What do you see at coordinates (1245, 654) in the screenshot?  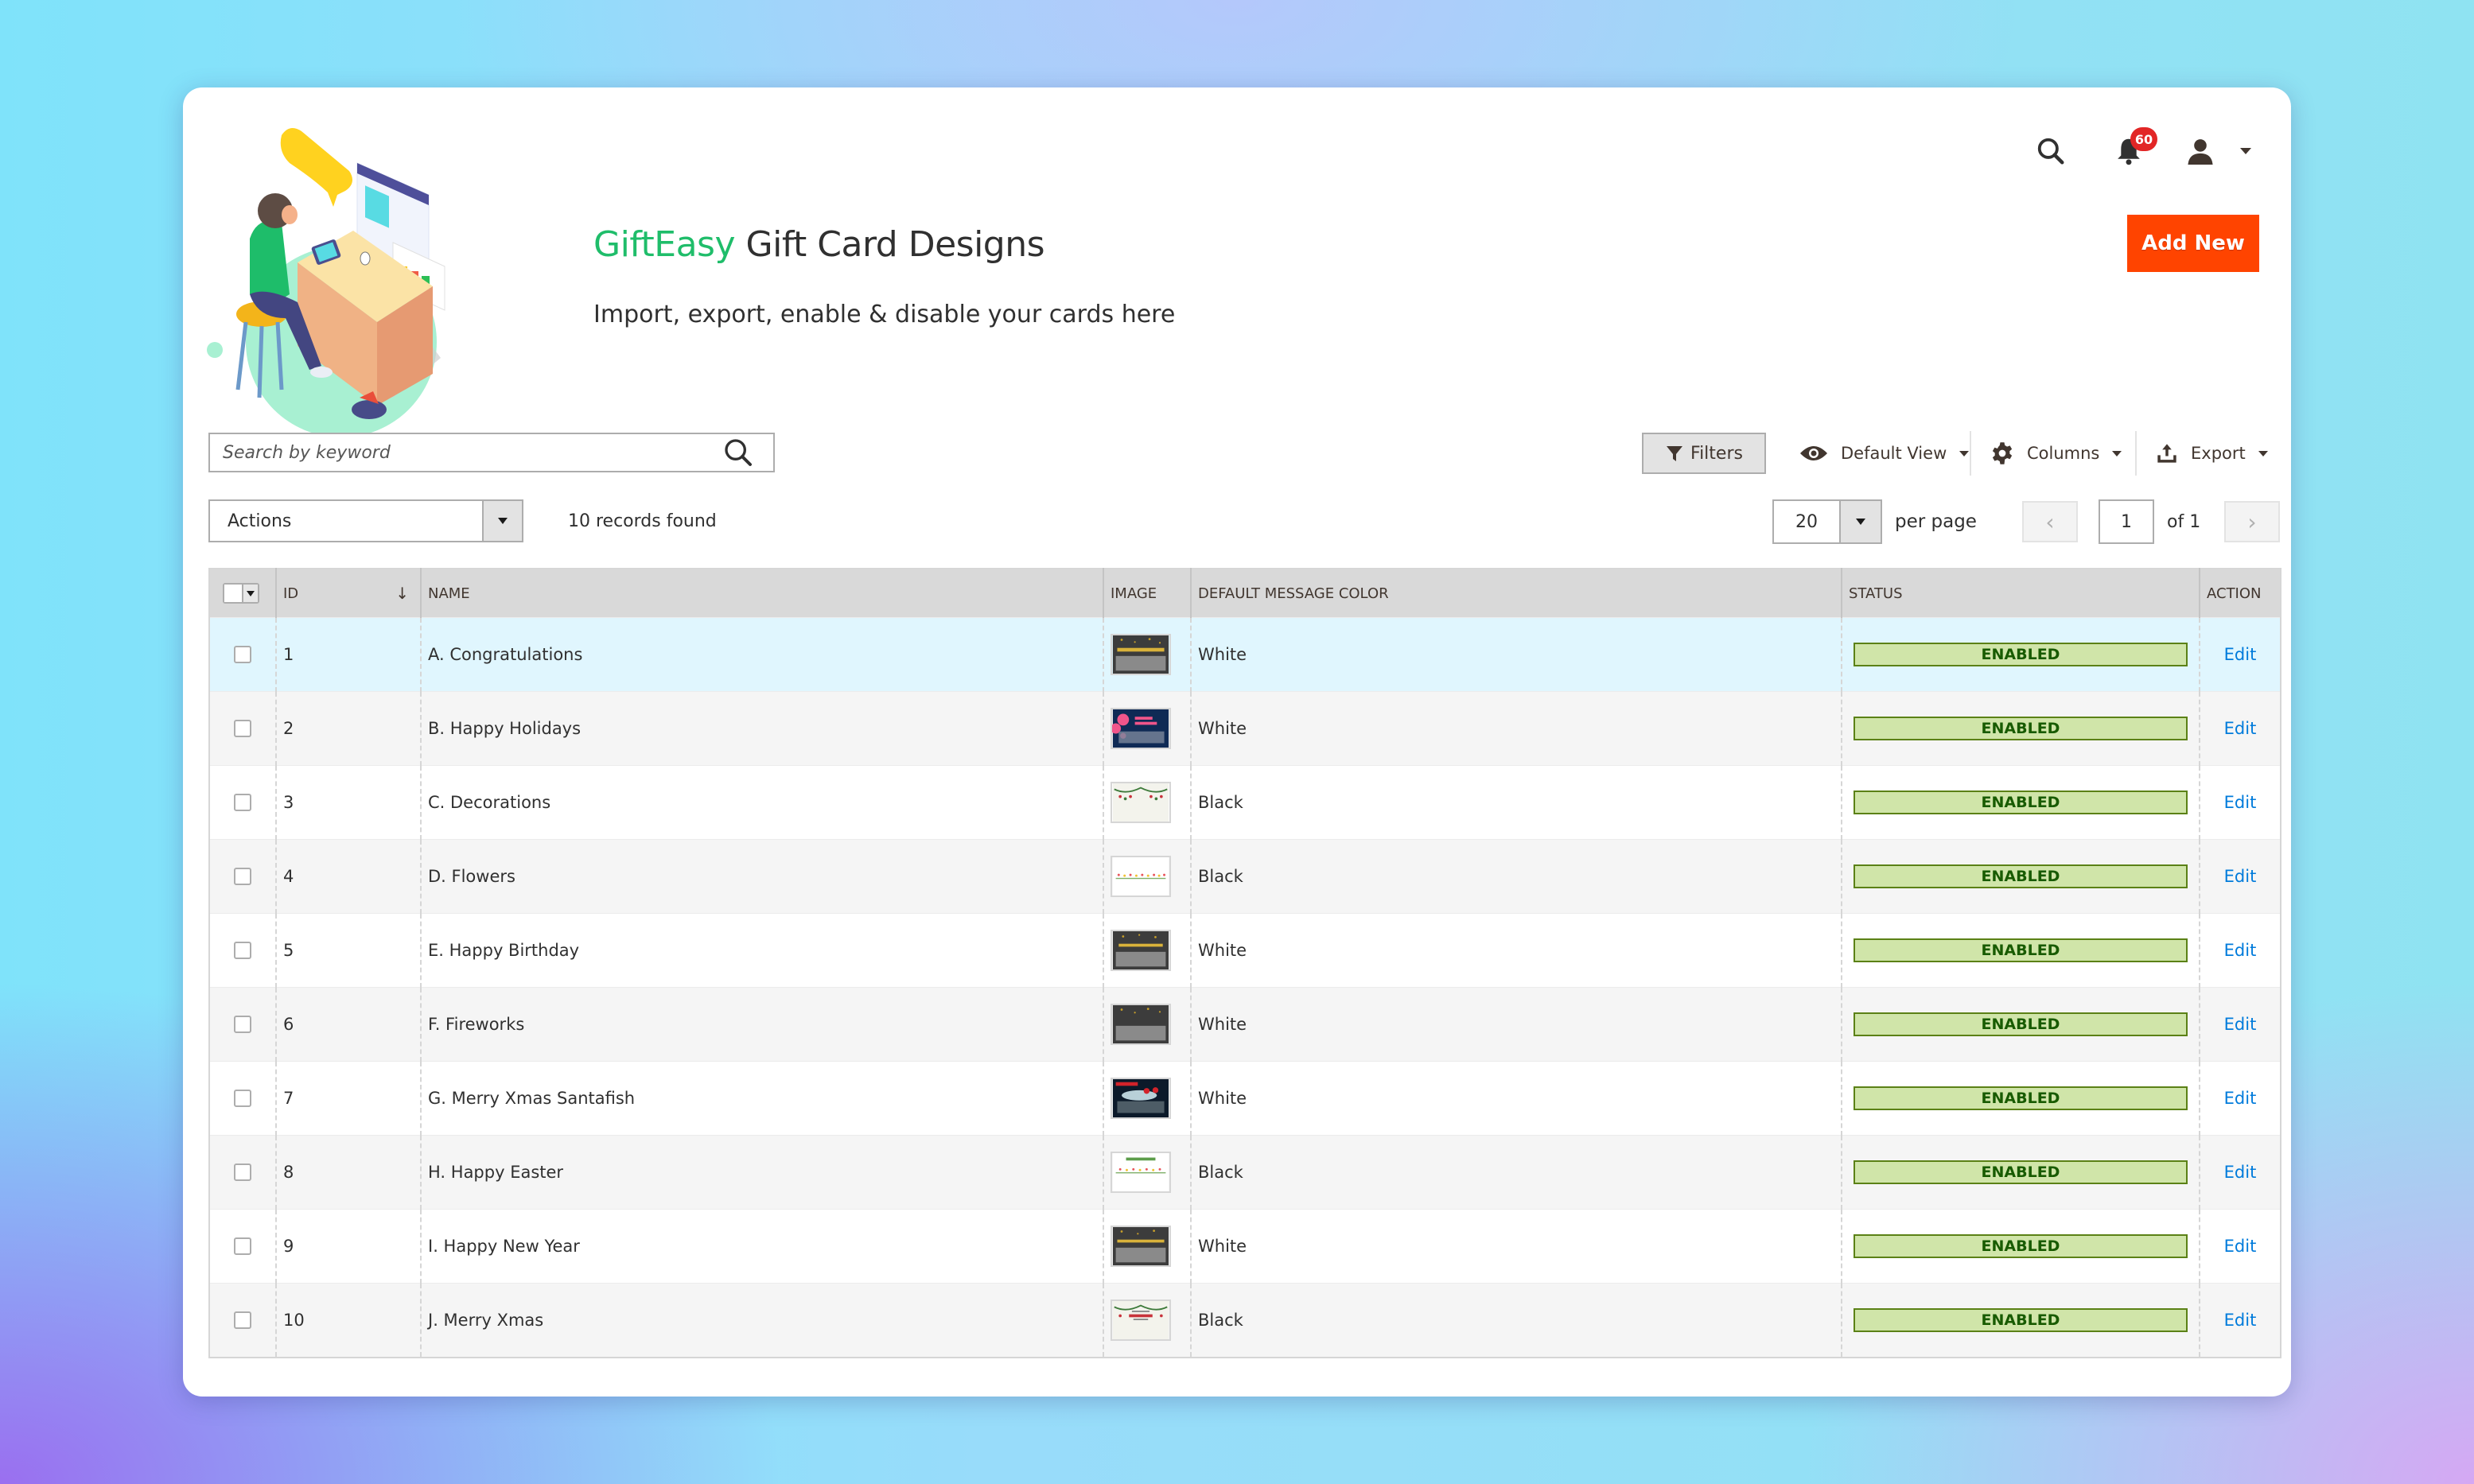 I see `table-row: 1 A. Congratulations White ENABLED Edit` at bounding box center [1245, 654].